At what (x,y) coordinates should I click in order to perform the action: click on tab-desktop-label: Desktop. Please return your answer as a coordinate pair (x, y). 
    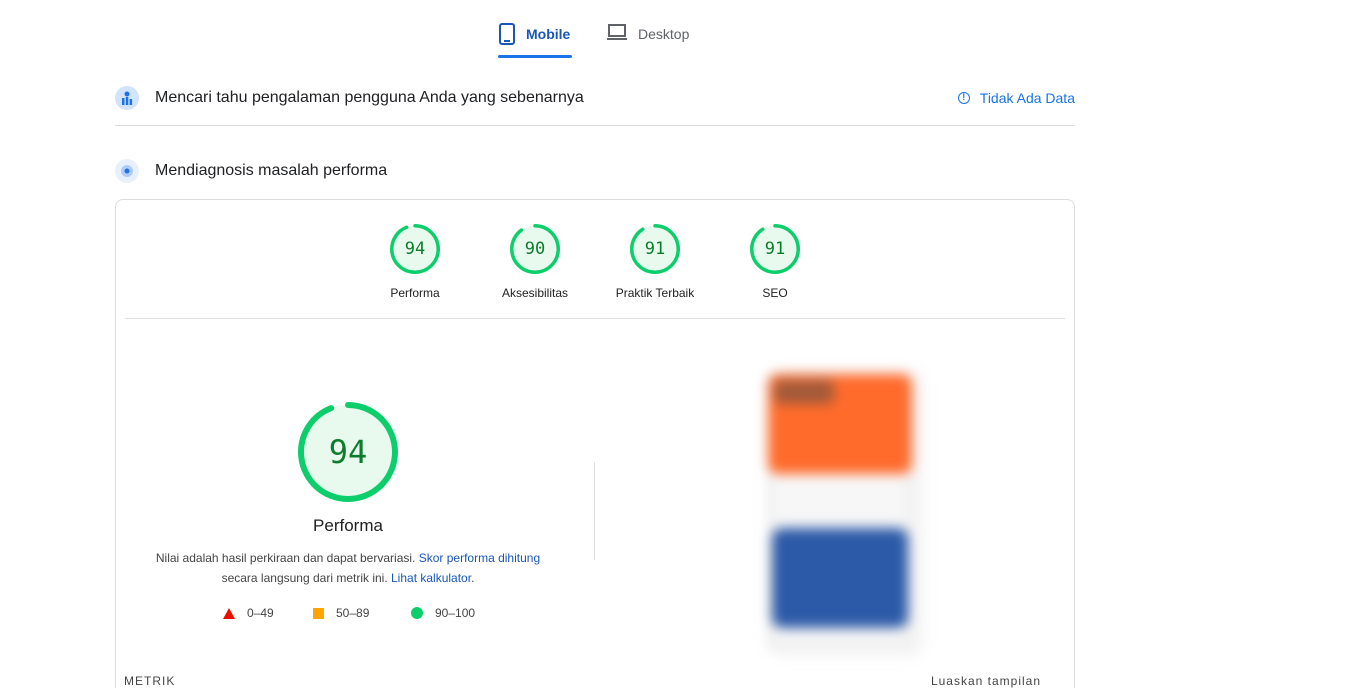
    Looking at the image, I should click on (664, 34).